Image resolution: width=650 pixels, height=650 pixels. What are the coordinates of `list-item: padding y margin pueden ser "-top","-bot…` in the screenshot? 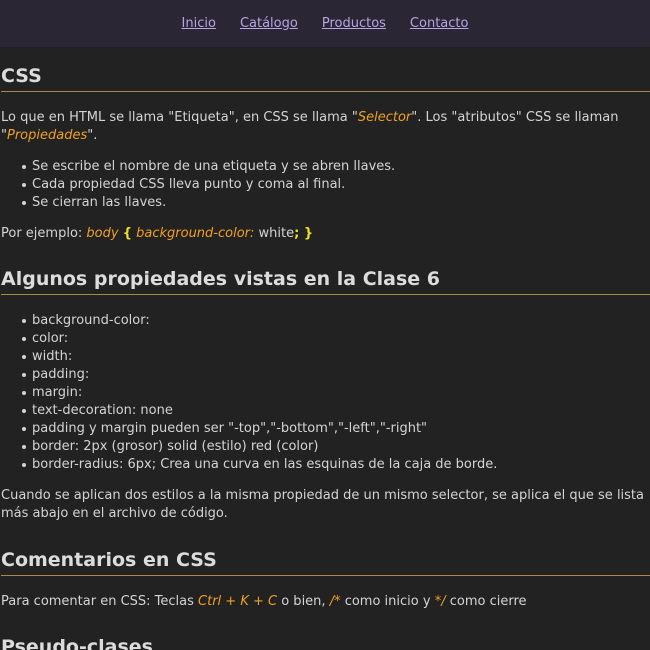 It's located at (336, 429).